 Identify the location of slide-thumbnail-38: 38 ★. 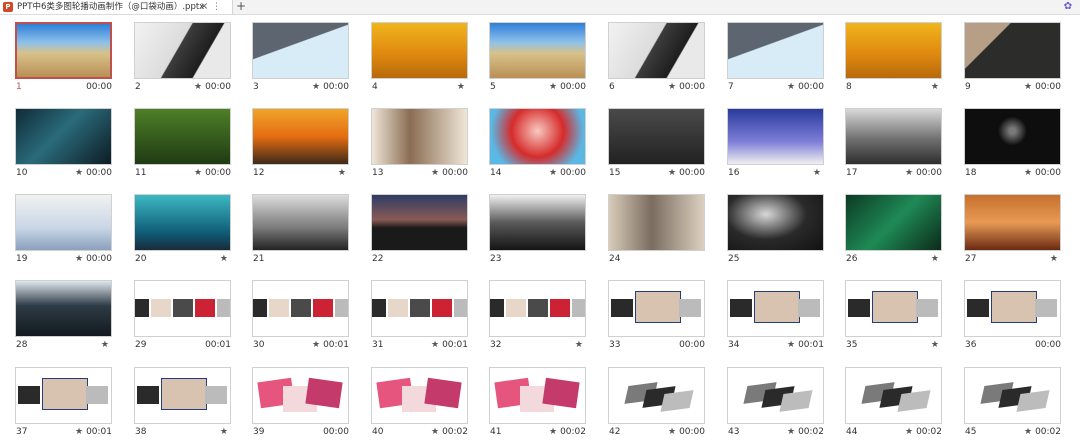
(183, 402).